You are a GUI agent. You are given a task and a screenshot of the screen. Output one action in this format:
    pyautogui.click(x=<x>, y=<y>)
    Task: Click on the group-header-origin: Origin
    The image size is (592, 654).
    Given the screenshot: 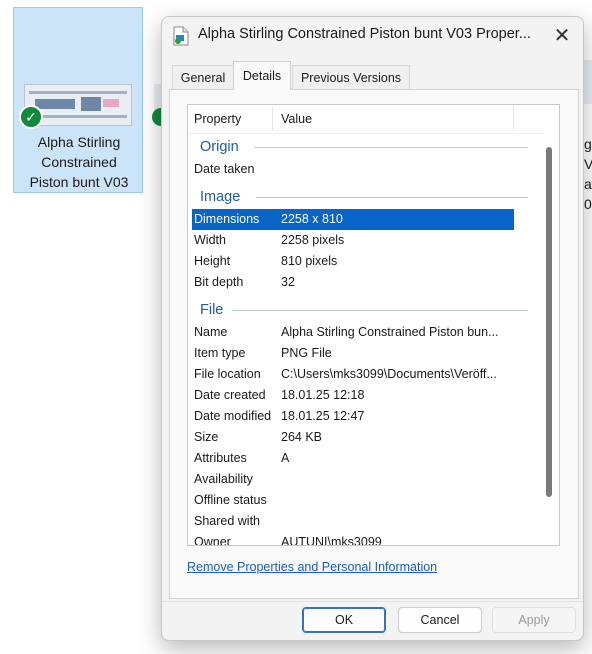 What is the action you would take?
    pyautogui.click(x=366, y=147)
    